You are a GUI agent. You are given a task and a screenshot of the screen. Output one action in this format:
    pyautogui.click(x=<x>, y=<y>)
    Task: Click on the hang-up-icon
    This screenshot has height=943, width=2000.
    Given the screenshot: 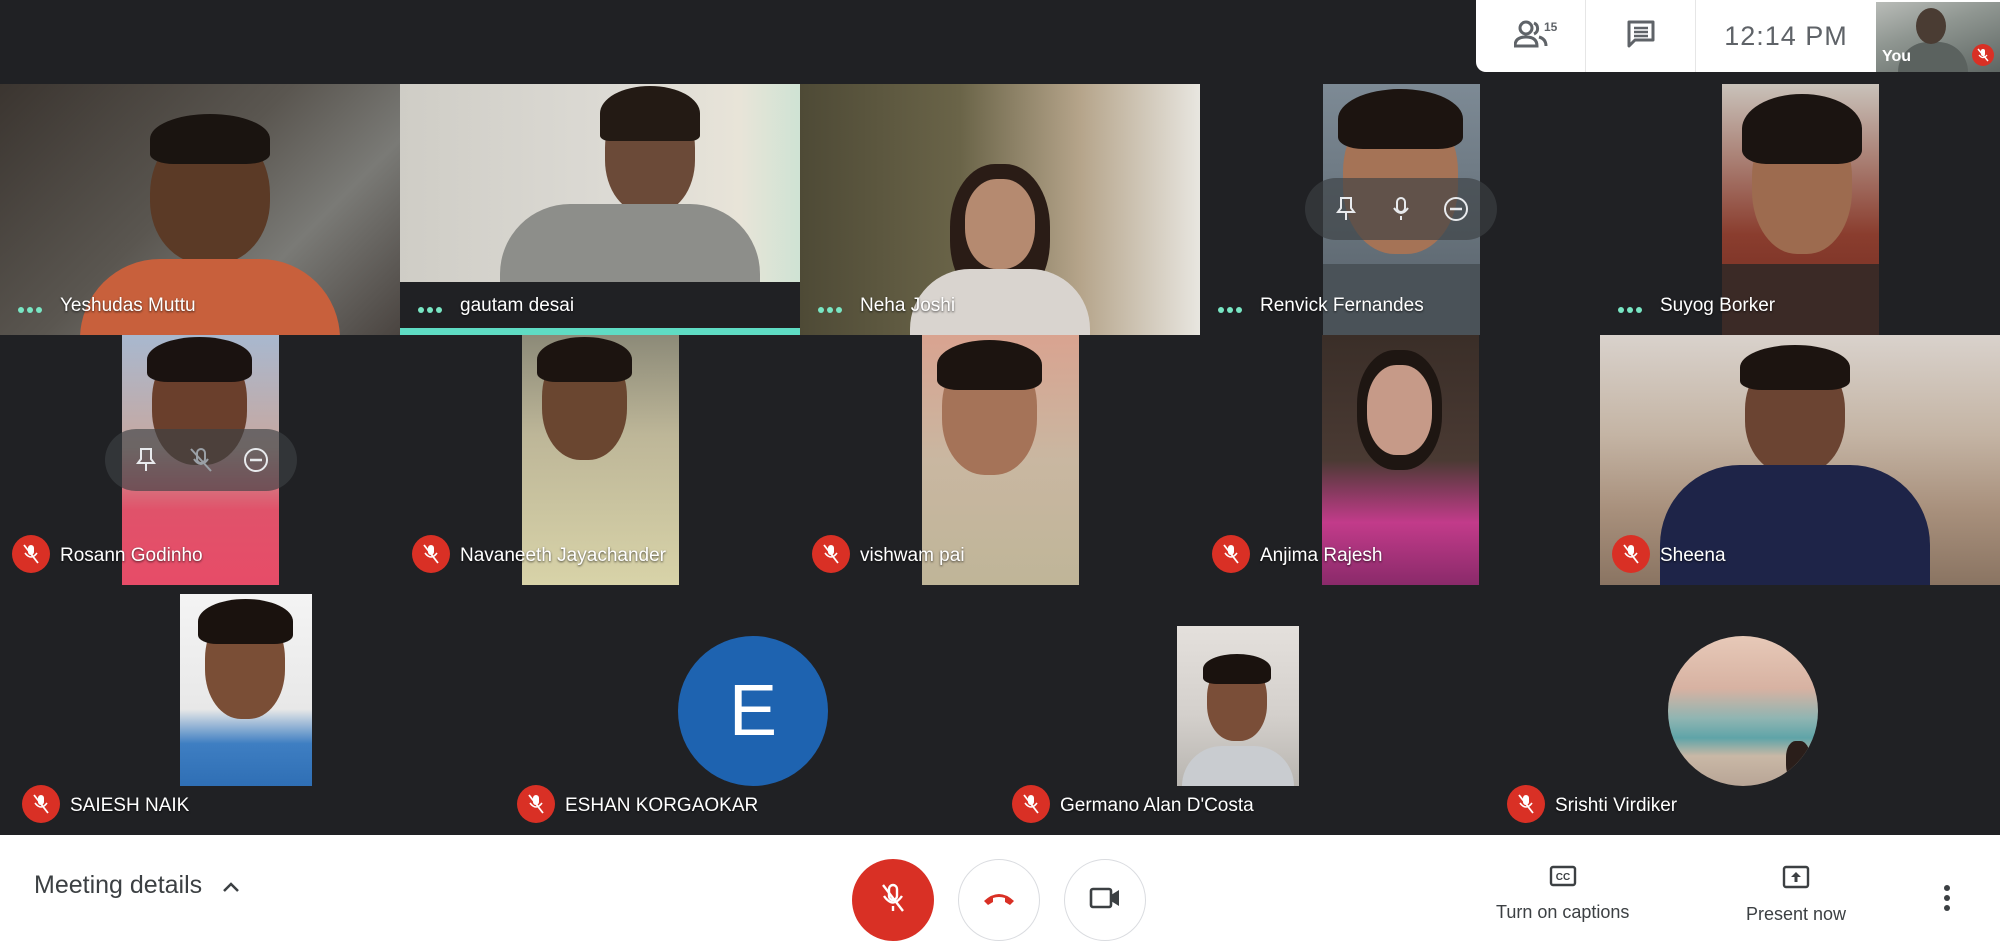 What is the action you would take?
    pyautogui.click(x=999, y=900)
    